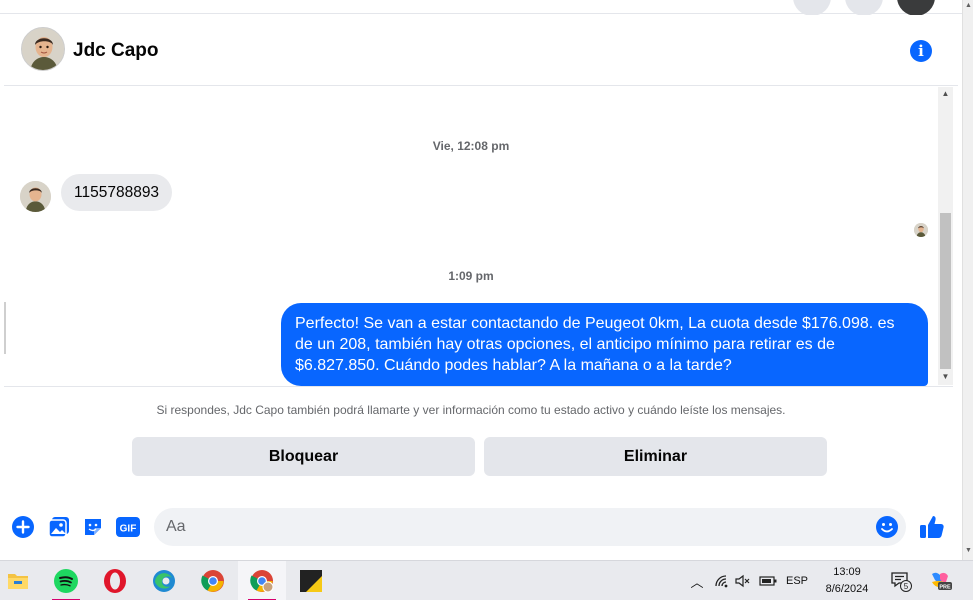  I want to click on clock-date: 8/6/2024, so click(847, 589).